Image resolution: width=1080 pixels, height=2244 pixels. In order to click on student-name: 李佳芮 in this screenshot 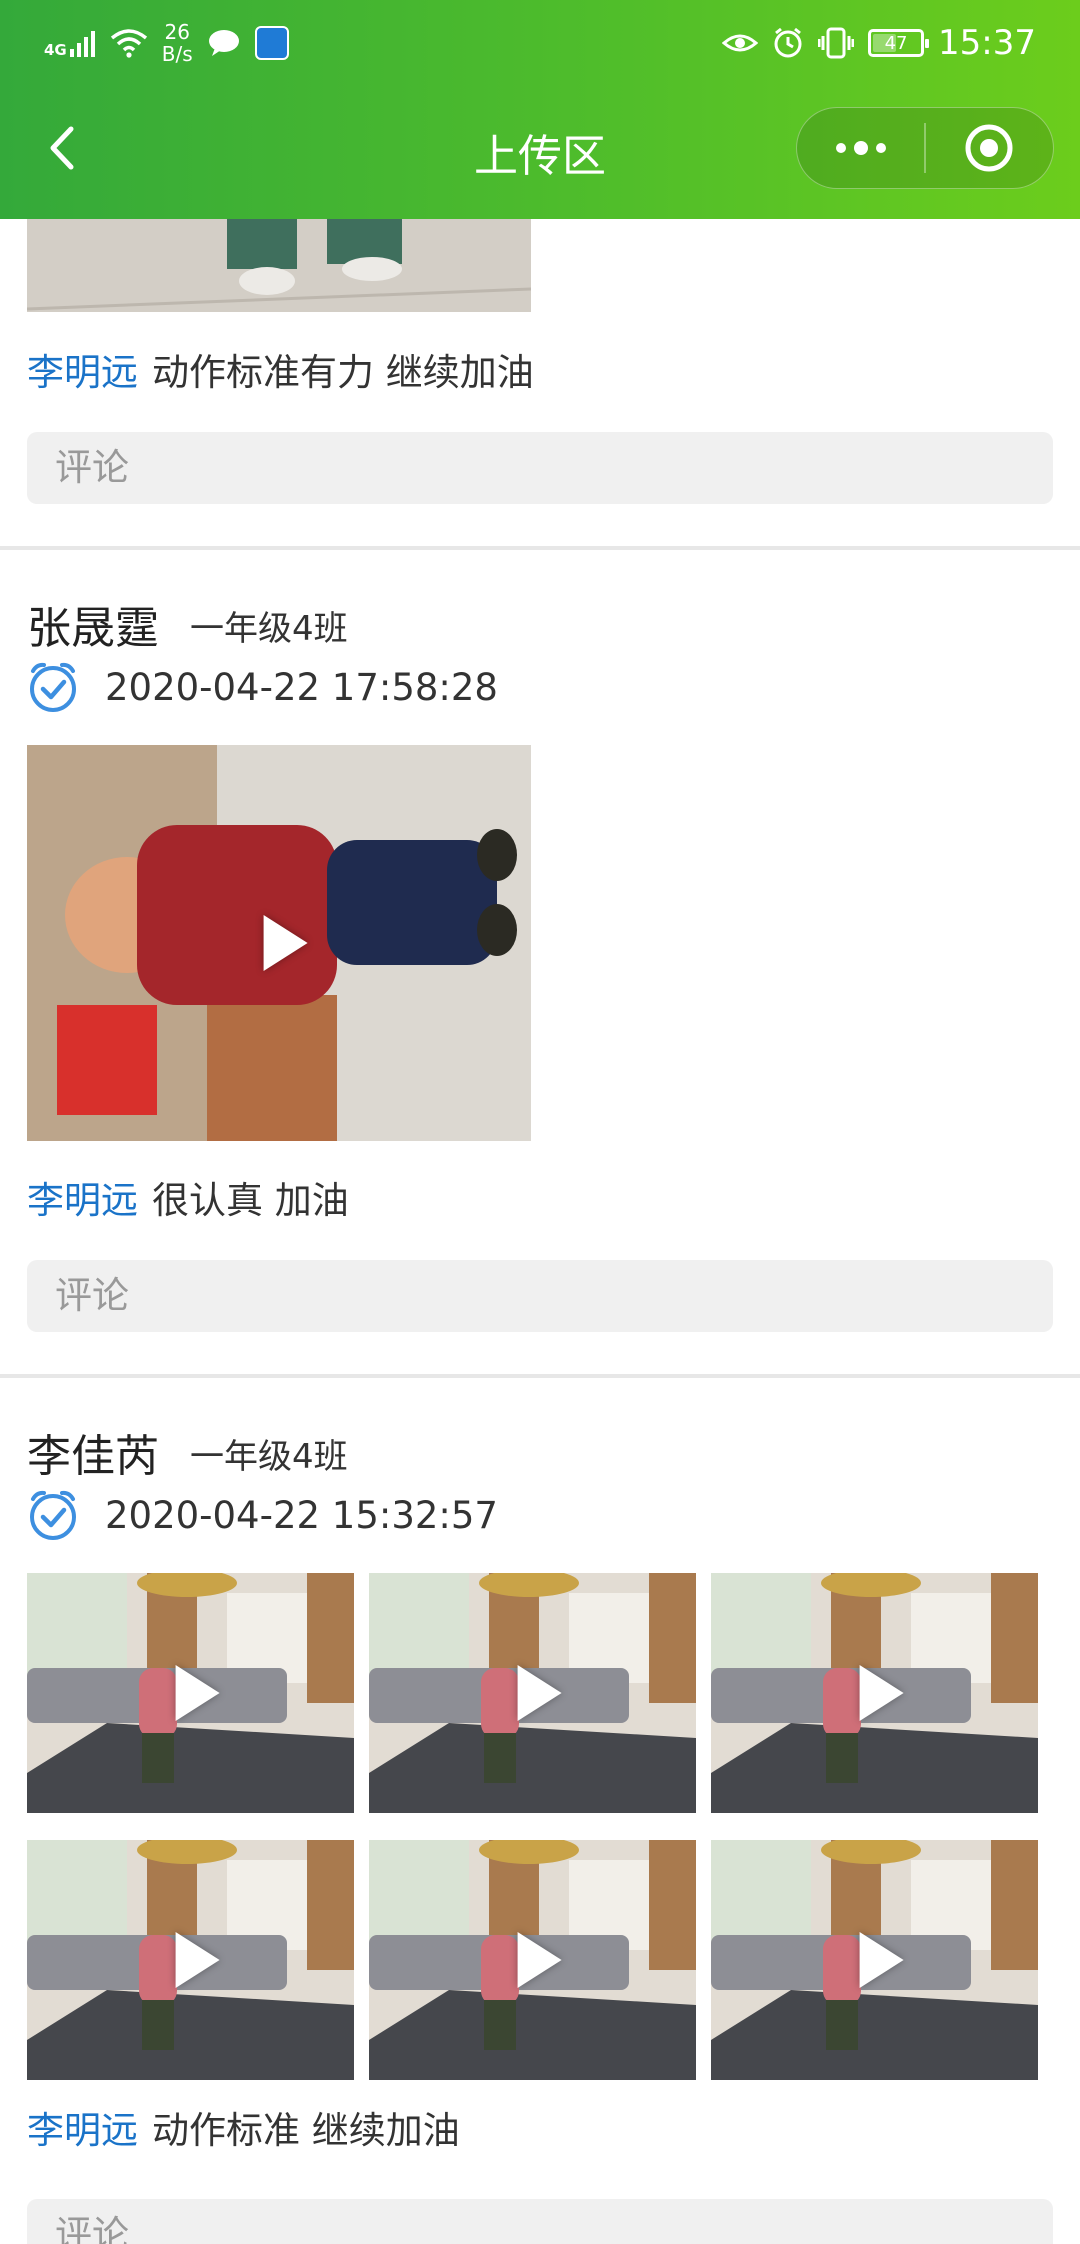, I will do `click(93, 1456)`.